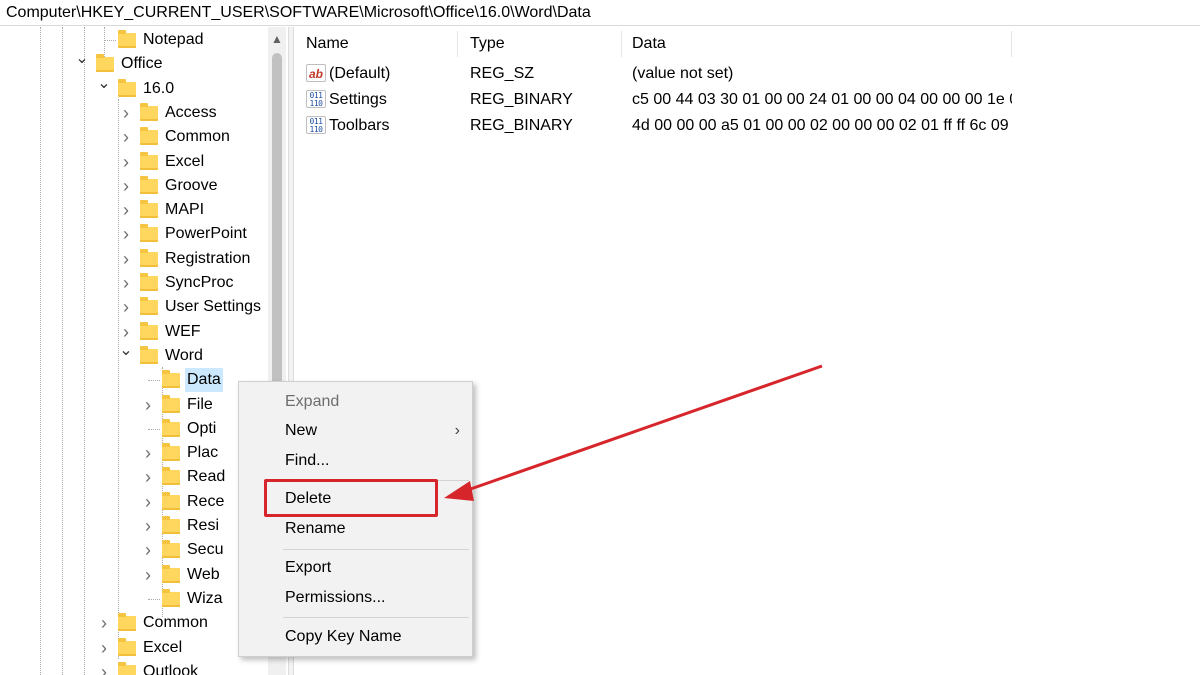 The image size is (1200, 675). Describe the element at coordinates (135, 63) in the screenshot. I see `tree-node: ⌄ Office` at that location.